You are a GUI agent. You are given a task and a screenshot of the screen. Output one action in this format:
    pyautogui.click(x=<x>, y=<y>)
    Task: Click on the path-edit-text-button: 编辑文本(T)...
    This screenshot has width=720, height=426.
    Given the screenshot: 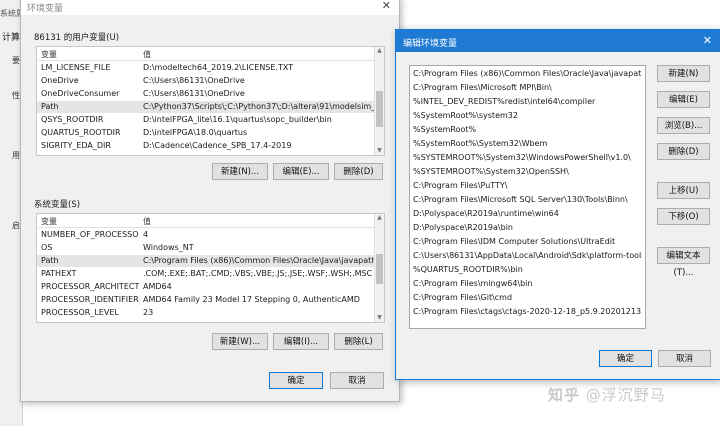 What is the action you would take?
    pyautogui.click(x=683, y=262)
    